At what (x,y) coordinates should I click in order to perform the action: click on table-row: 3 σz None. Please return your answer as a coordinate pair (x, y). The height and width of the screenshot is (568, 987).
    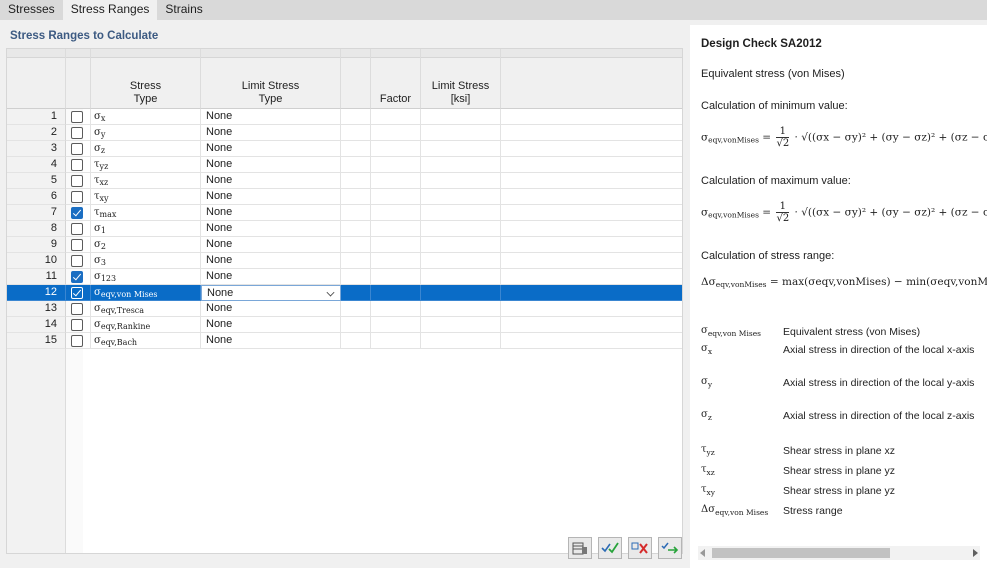
    Looking at the image, I should click on (344, 149).